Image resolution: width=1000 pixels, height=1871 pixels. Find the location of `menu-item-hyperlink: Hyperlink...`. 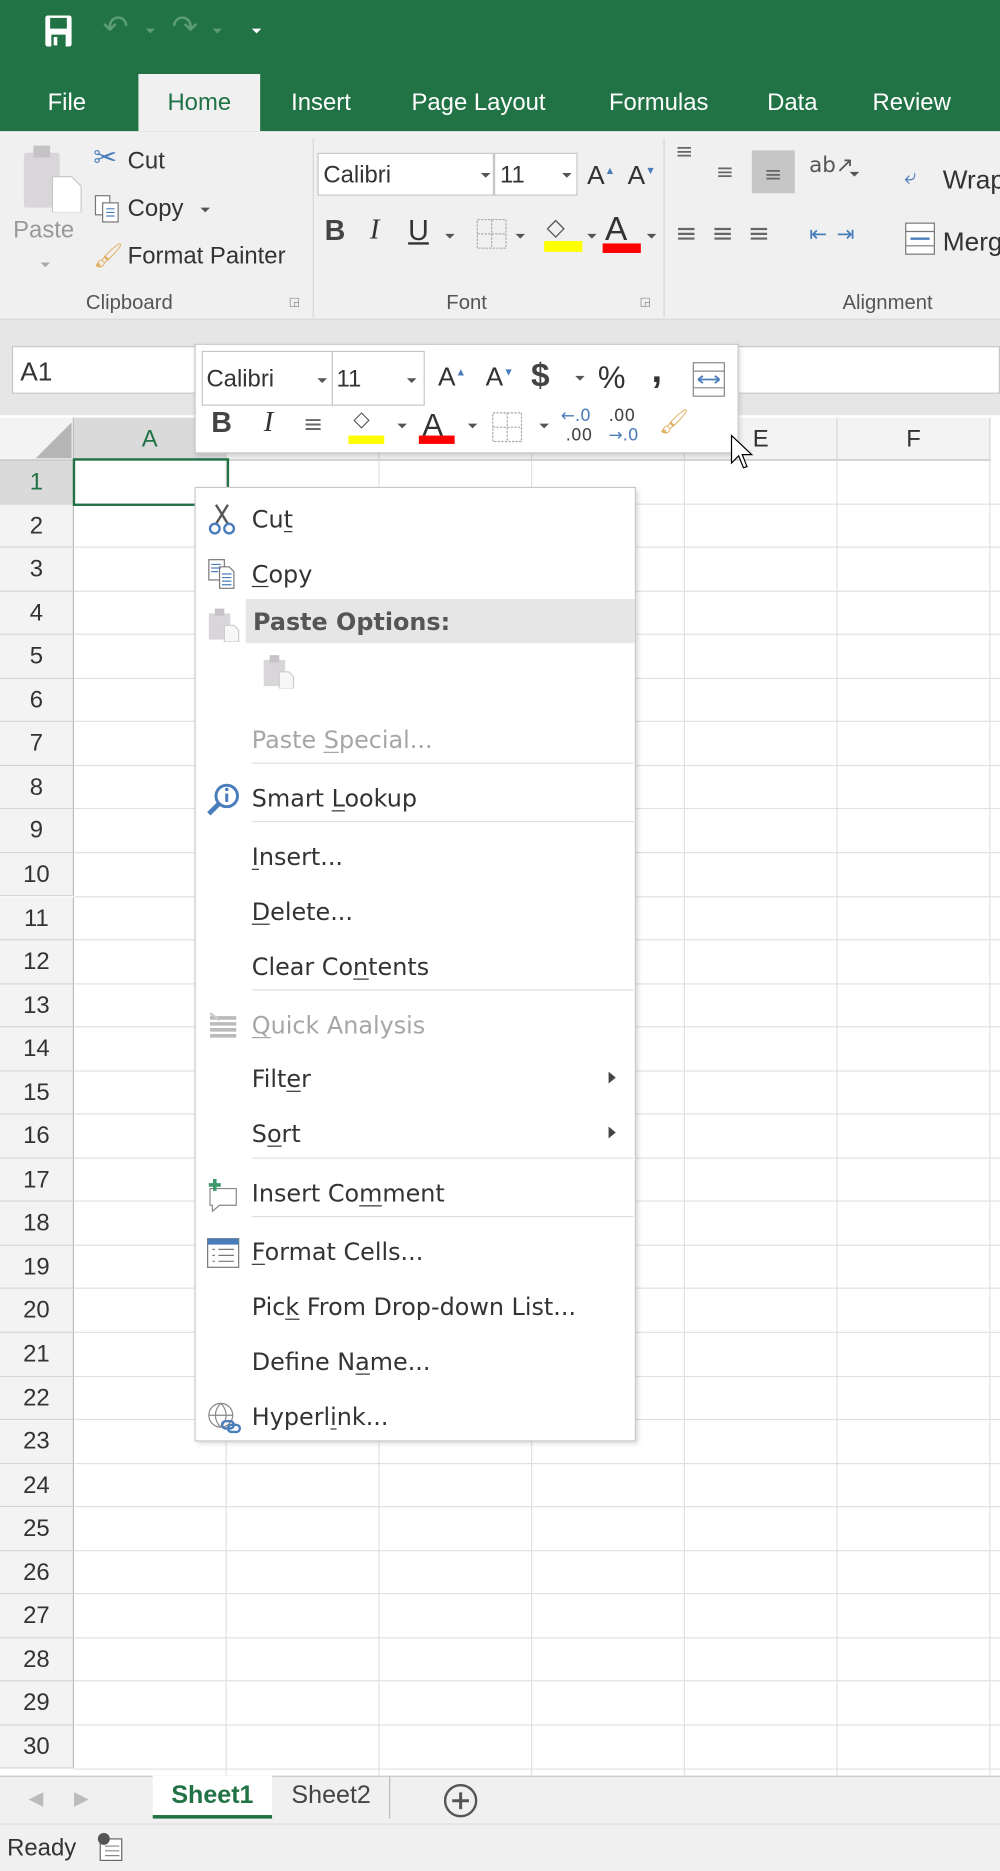

menu-item-hyperlink: Hyperlink... is located at coordinates (415, 1417).